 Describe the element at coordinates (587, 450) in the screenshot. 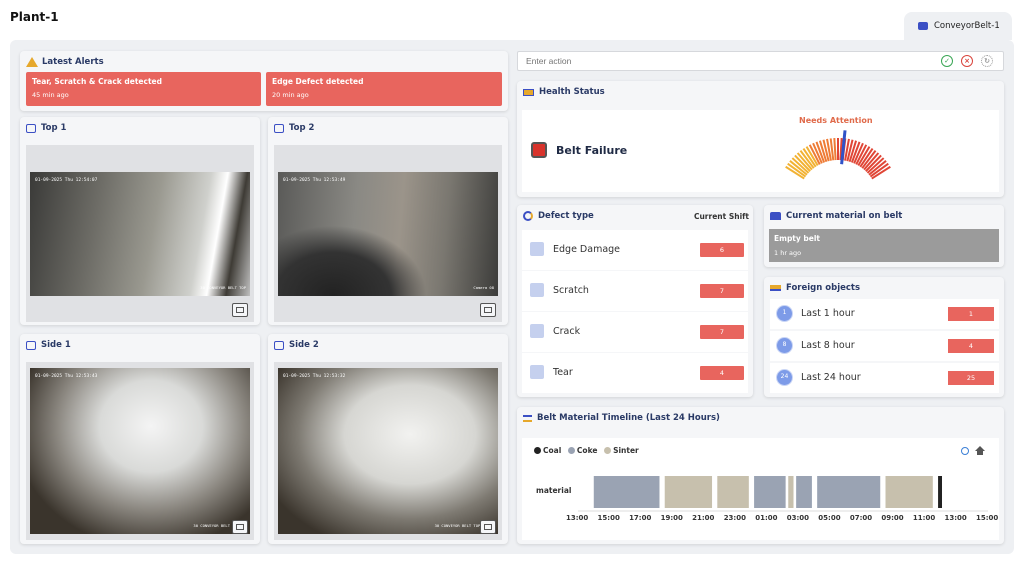

I see `legend-label: Coke` at that location.